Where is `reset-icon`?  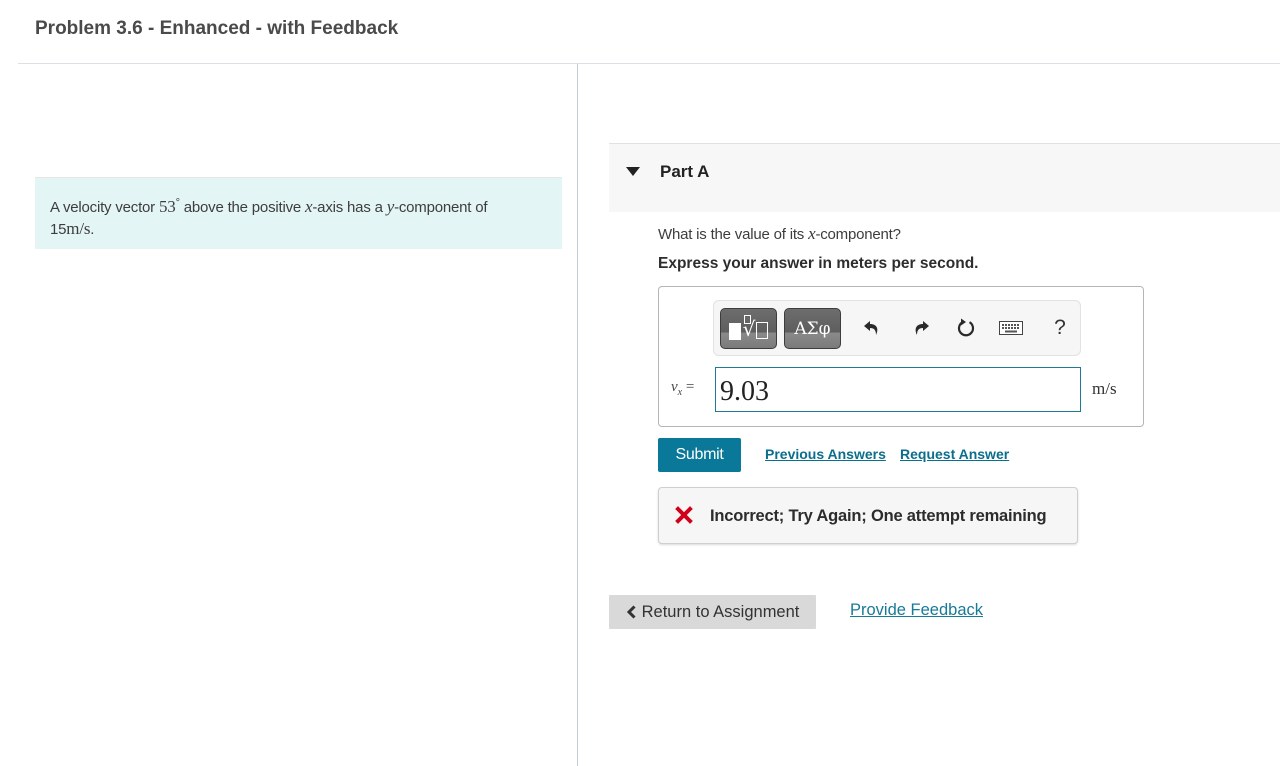 reset-icon is located at coordinates (966, 328).